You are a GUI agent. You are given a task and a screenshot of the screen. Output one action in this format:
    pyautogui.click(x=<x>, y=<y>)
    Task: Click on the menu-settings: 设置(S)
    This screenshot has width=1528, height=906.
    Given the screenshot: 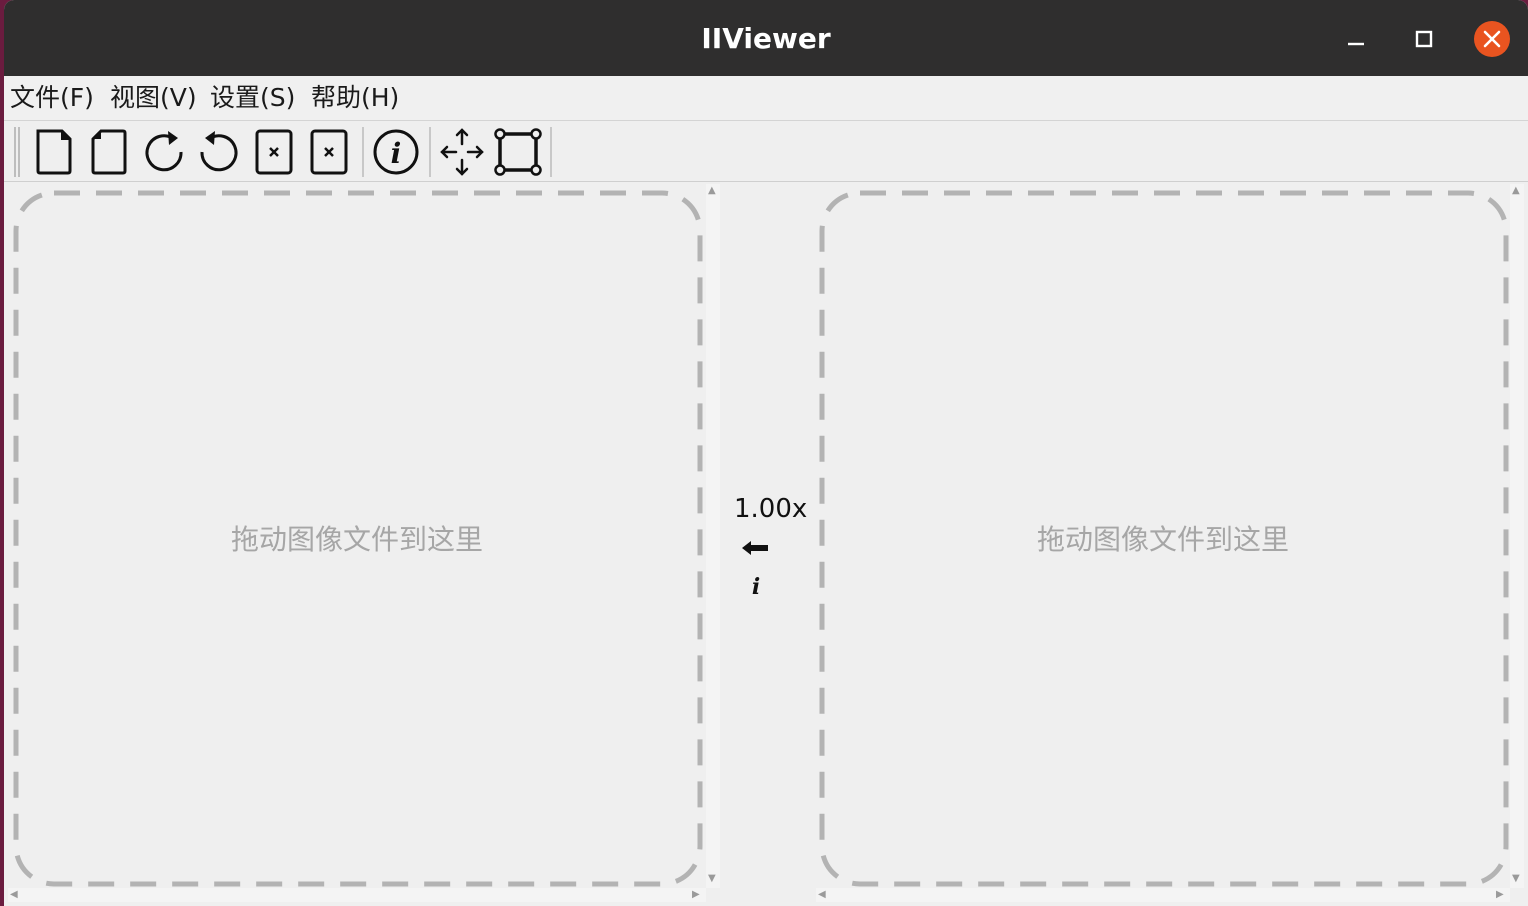 What is the action you would take?
    pyautogui.click(x=252, y=98)
    